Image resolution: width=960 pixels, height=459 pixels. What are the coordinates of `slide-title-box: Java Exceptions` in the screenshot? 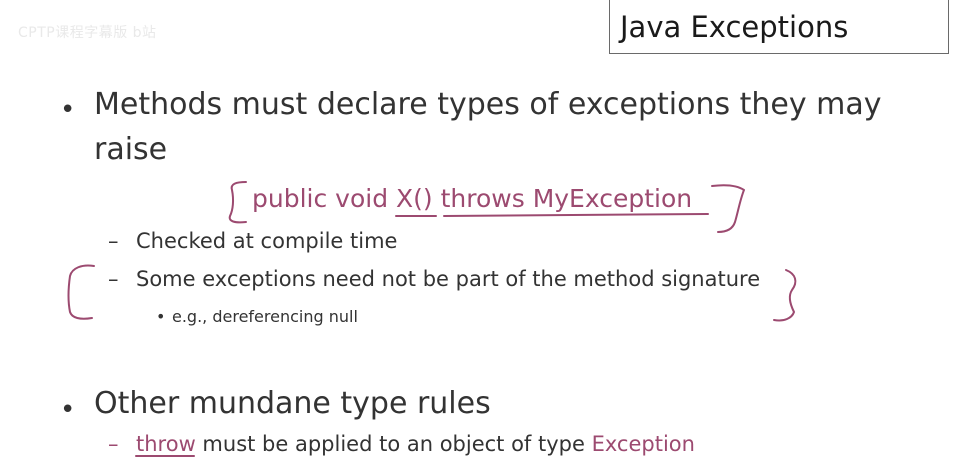 It's located at (779, 27).